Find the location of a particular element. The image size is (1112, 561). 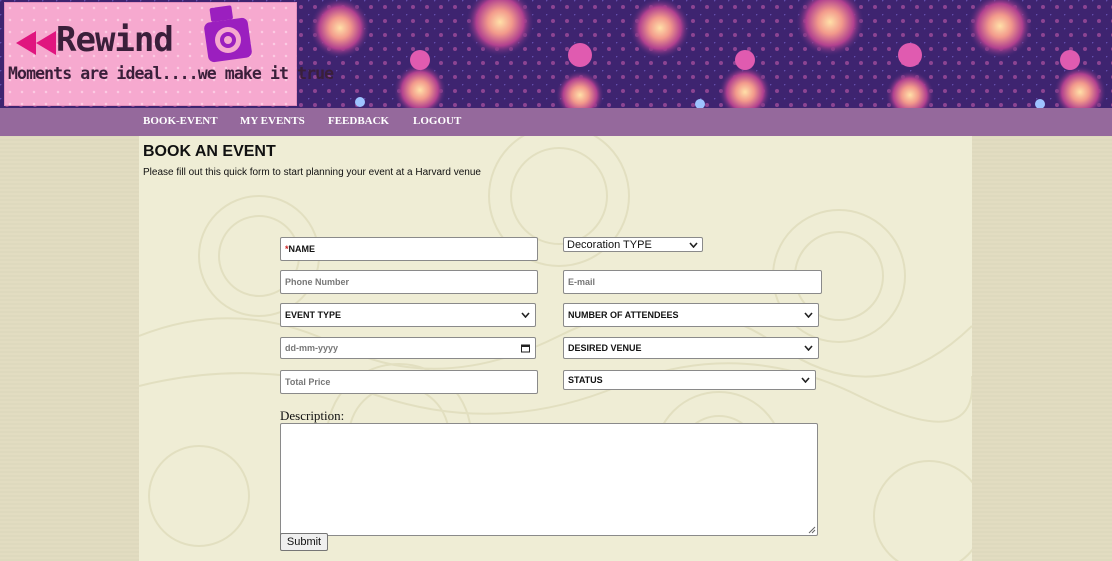

nav-bar: BOOK-EVENT MY EVENTS FEEDBACK LOGOUT is located at coordinates (556, 122).